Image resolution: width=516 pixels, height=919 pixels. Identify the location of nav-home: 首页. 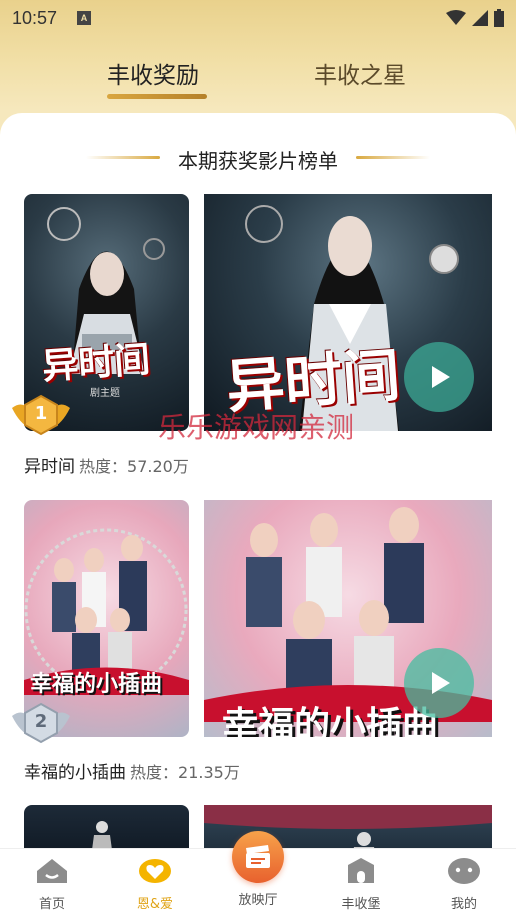
(52, 884).